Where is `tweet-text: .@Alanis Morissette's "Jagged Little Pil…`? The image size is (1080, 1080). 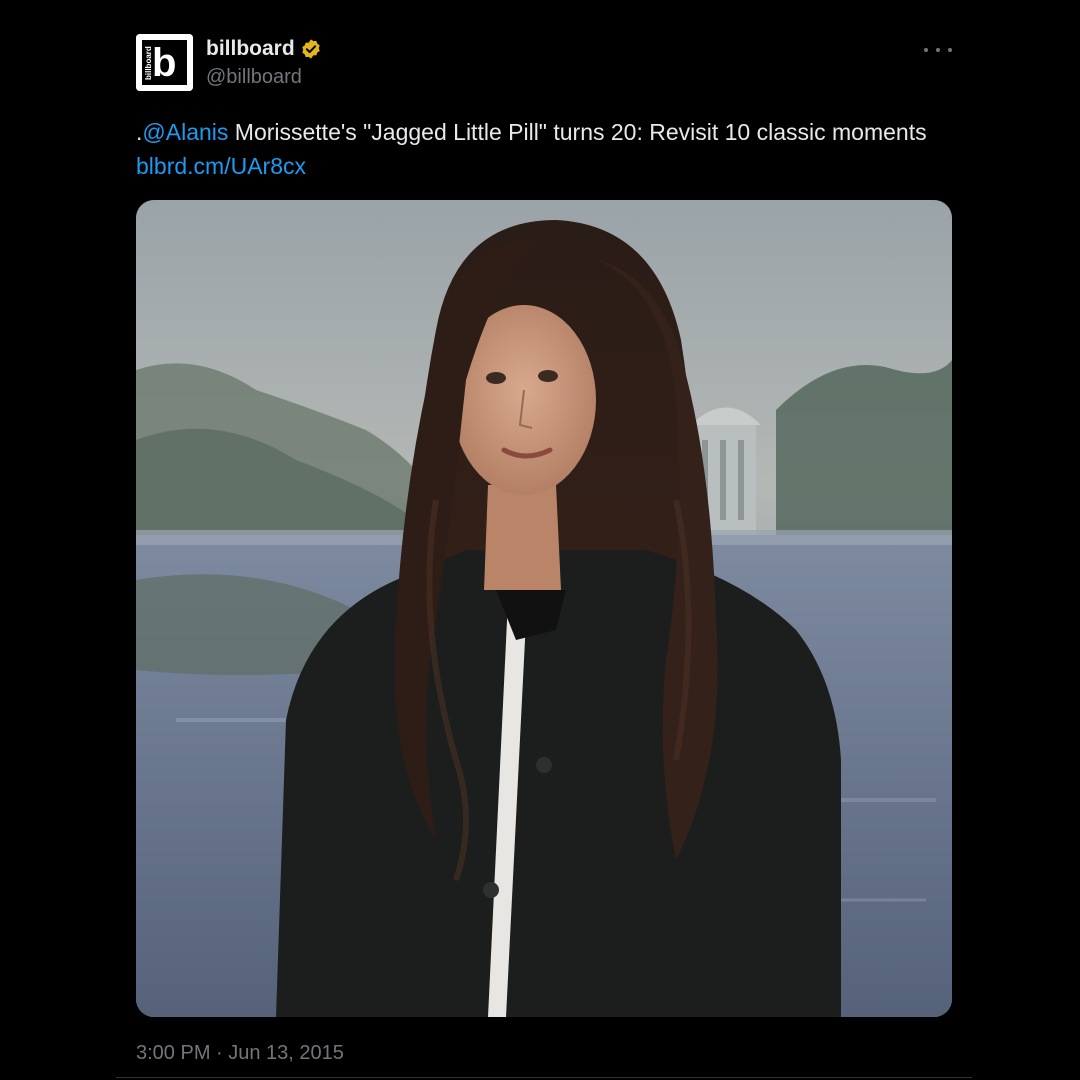
tweet-text: .@Alanis Morissette's "Jagged Little Pil… is located at coordinates (536, 149).